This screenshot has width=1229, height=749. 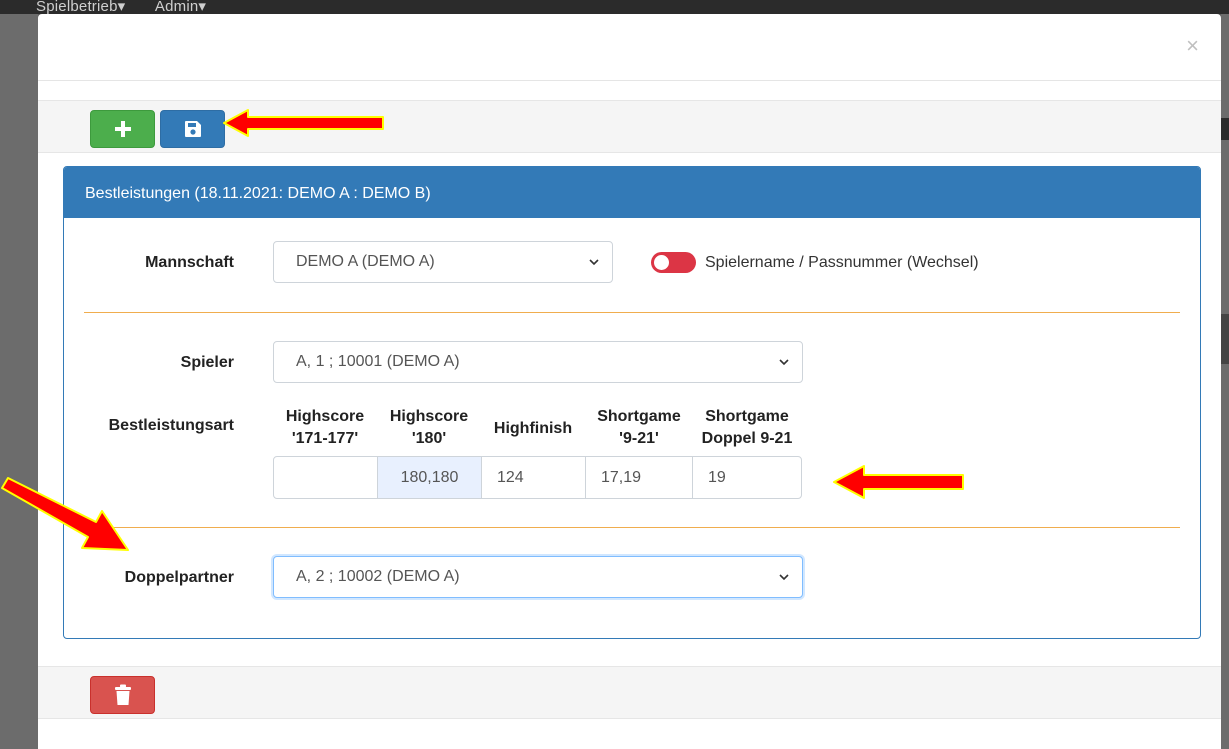 I want to click on delete-button, so click(x=122, y=695).